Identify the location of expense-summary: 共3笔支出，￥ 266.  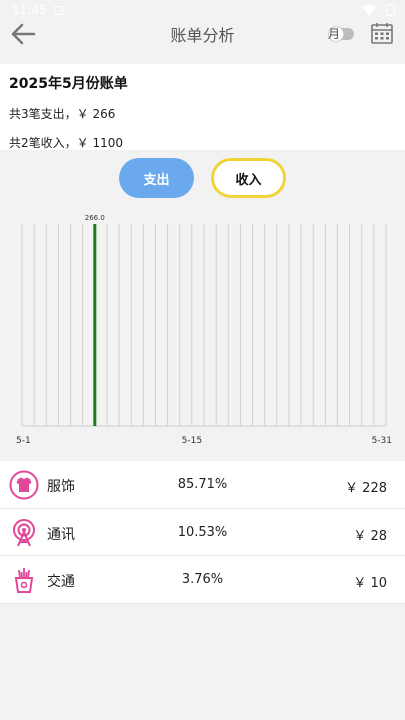
(62, 114).